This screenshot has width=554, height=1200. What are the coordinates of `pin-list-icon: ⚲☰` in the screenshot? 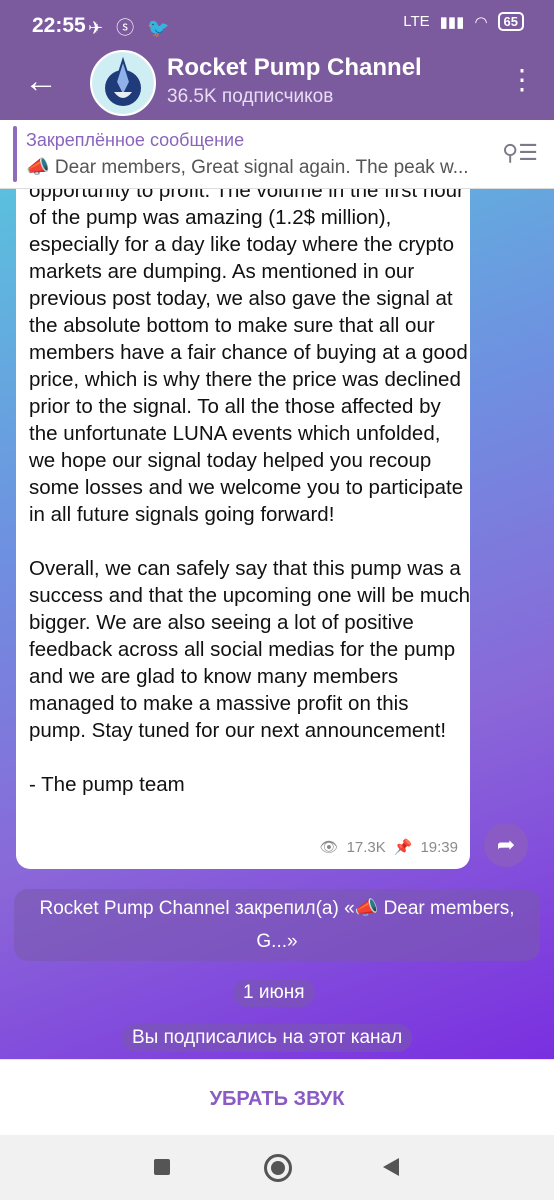 It's located at (520, 153).